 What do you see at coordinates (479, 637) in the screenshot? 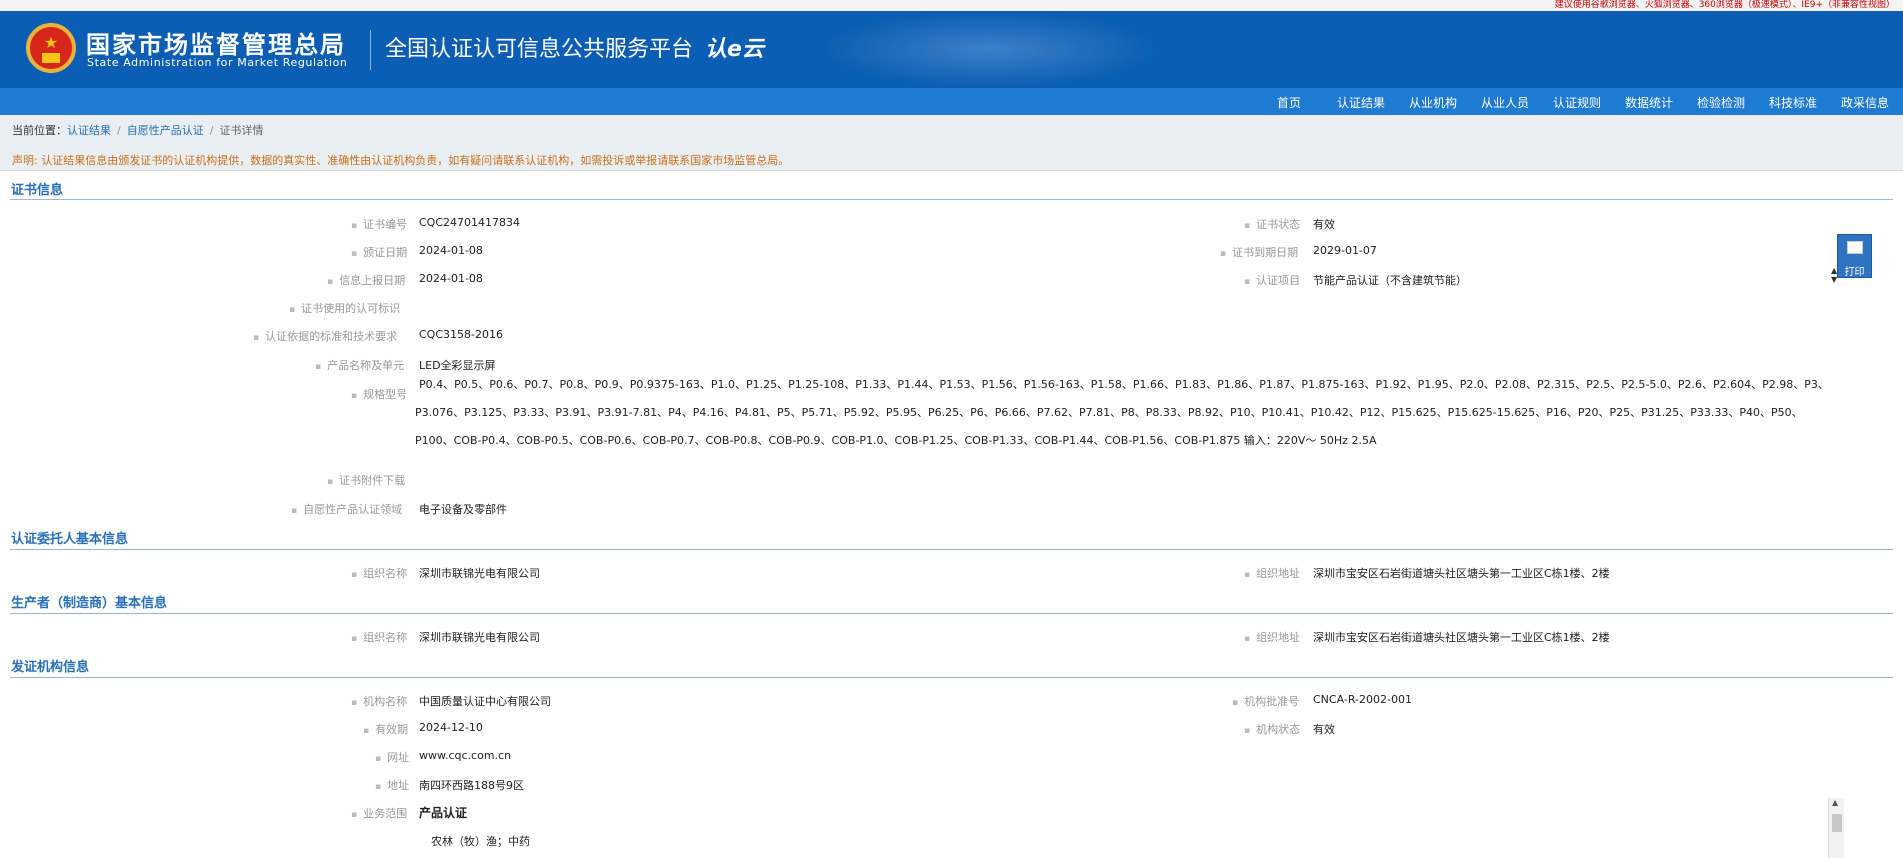
I see `maker-org-value: 深圳市联锦光电有限公司` at bounding box center [479, 637].